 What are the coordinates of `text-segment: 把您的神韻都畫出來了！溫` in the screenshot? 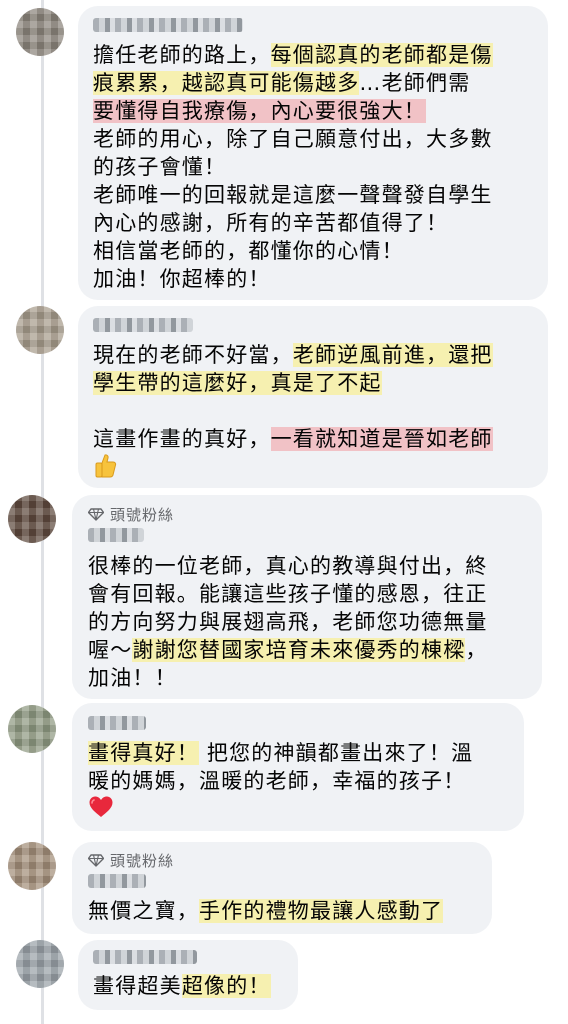 It's located at (336, 753).